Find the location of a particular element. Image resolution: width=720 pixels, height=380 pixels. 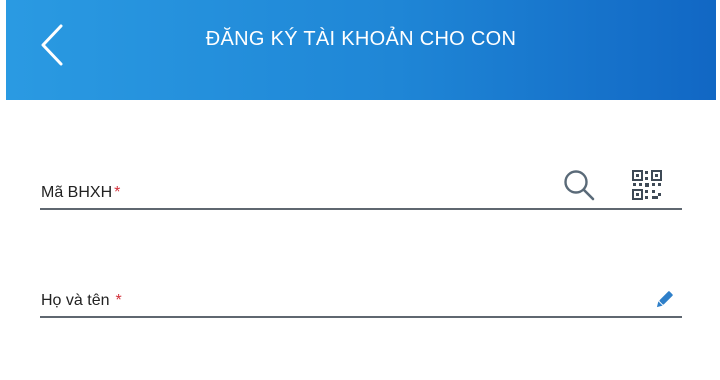

field-label: Họ và tên * is located at coordinates (81, 301).